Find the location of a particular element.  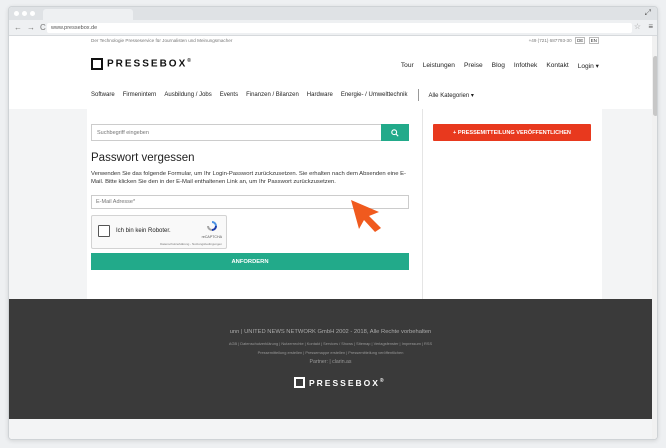

topbar-right: +49 (721) 687793-30 DE EN is located at coordinates (564, 40).